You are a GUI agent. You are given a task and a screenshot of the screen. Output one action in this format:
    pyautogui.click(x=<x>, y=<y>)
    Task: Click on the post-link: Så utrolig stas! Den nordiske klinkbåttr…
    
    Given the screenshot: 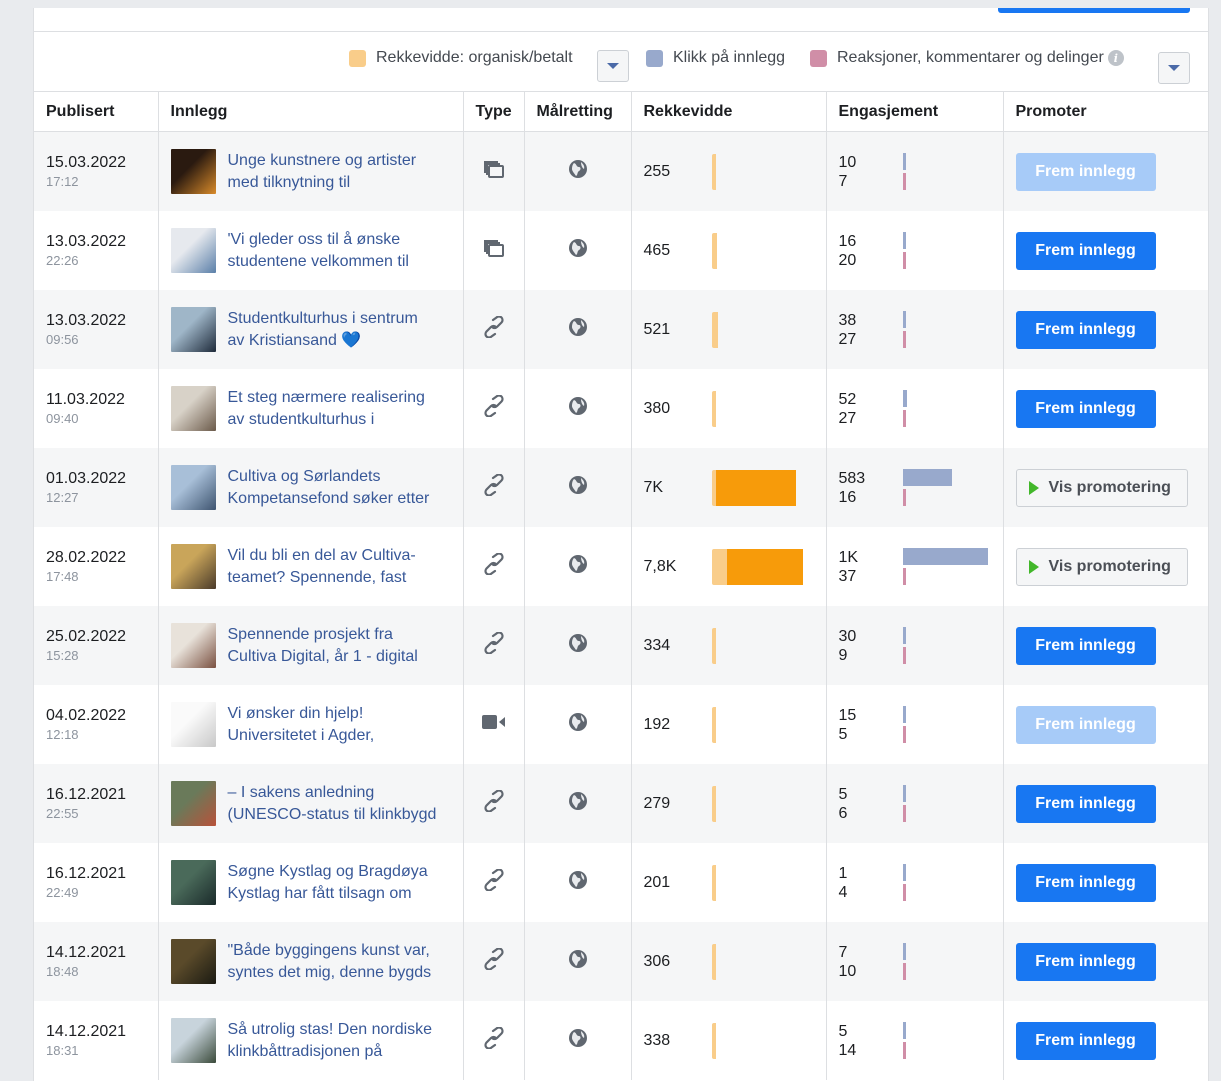 What is the action you would take?
    pyautogui.click(x=330, y=1041)
    